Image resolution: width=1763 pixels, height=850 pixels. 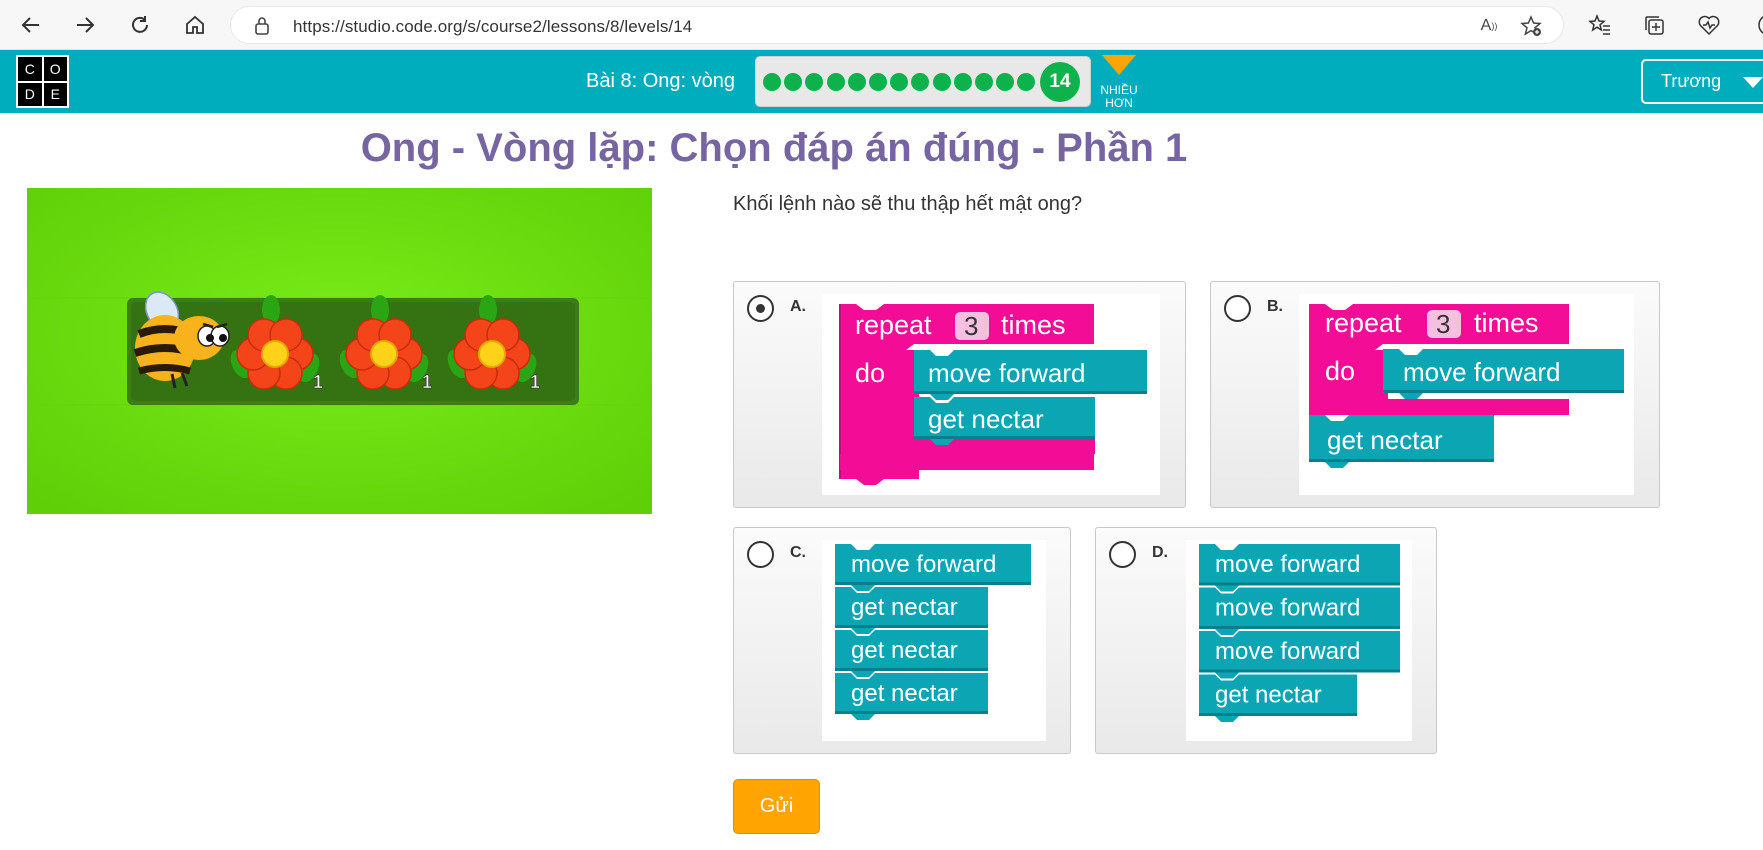 I want to click on level-progress: 14, so click(x=923, y=81).